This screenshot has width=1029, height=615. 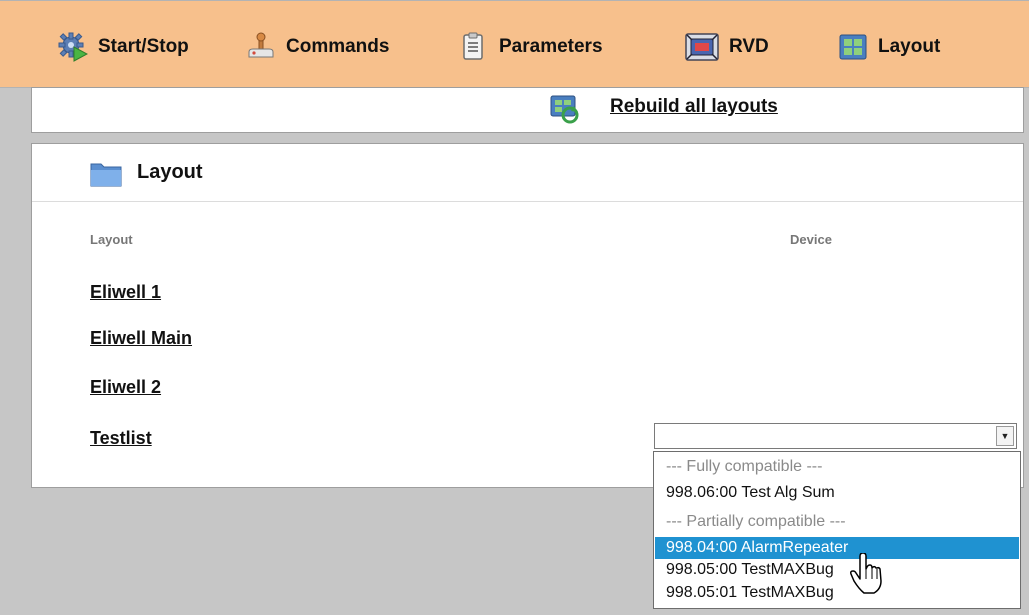 I want to click on layout-panel-header: Layout, so click(x=527, y=173).